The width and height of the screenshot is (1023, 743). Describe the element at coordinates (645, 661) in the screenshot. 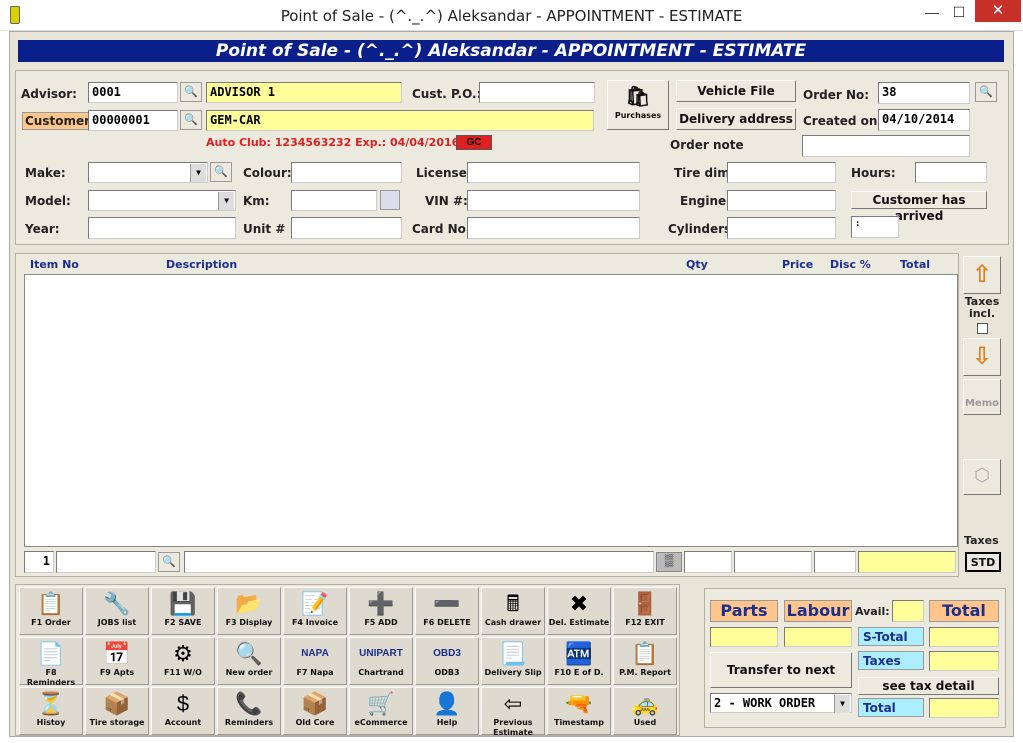

I see `tile-pm-report-button: 📋 P.M. Report` at that location.